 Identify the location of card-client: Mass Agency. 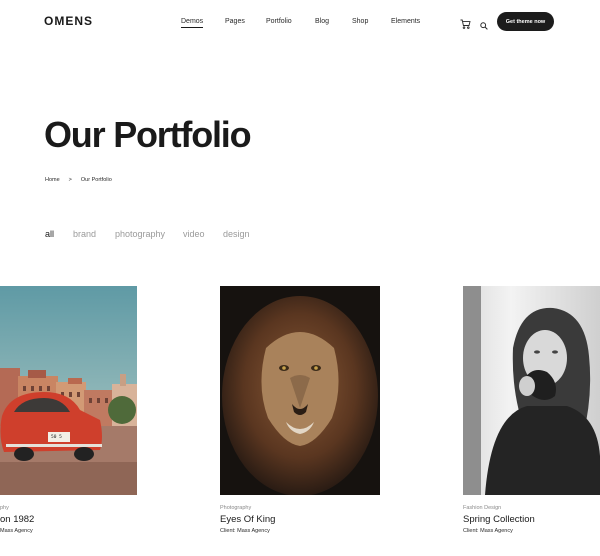
(16, 531).